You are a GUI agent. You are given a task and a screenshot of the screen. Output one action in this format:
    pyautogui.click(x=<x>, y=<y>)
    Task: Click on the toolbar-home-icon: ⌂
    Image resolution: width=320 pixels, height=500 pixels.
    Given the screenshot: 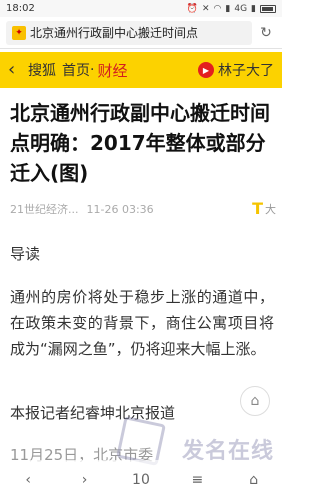 What is the action you would take?
    pyautogui.click(x=254, y=480)
    